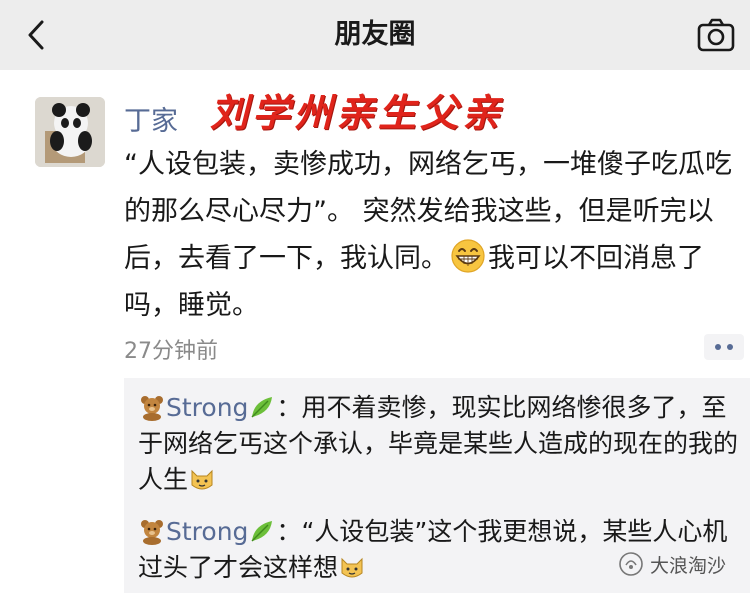 The height and width of the screenshot is (593, 750). I want to click on panda-avatar-icon, so click(70, 132).